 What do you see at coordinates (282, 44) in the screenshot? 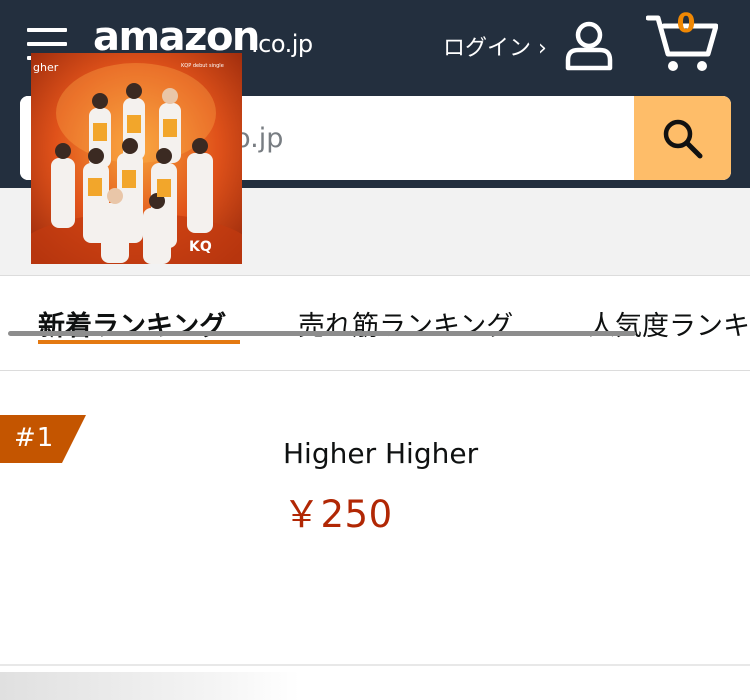
I see `logo-domain-suffix: .co.jp` at bounding box center [282, 44].